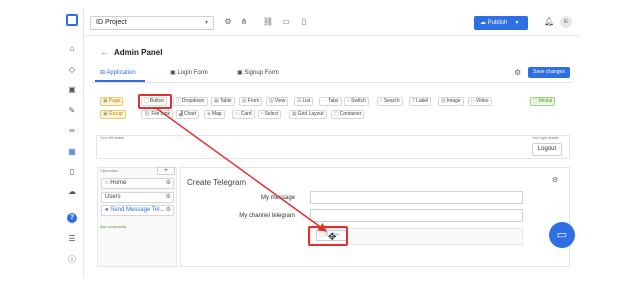 The width and height of the screenshot is (640, 282). I want to click on chat-icon: ▭, so click(562, 235).